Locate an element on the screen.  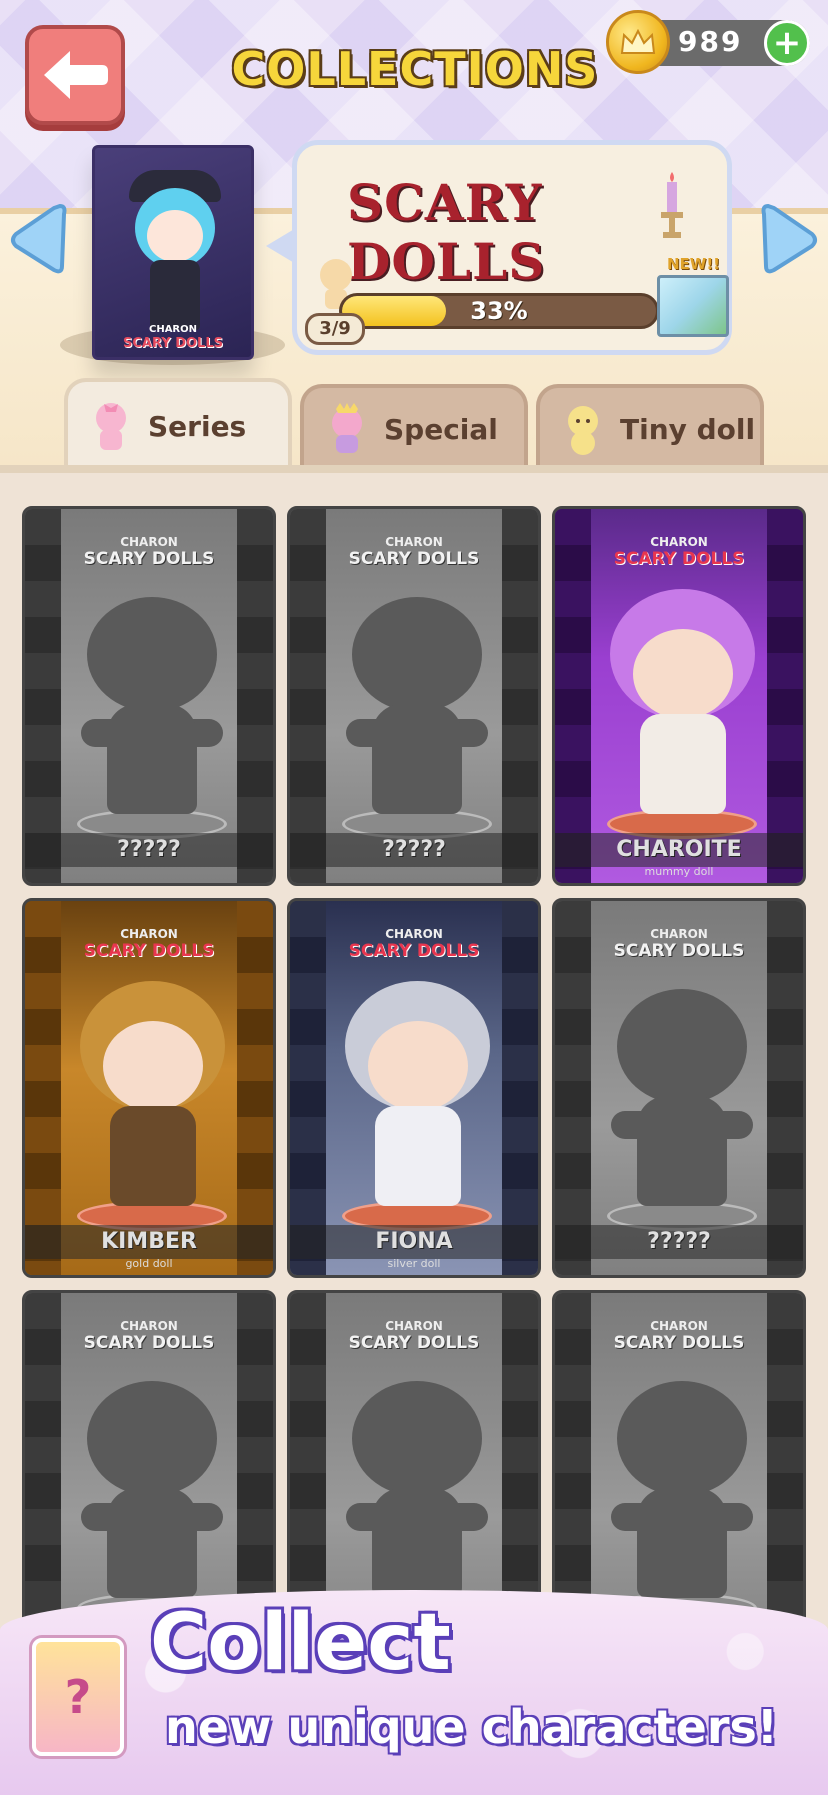
tiny-doll-icon is located at coordinates (583, 430).